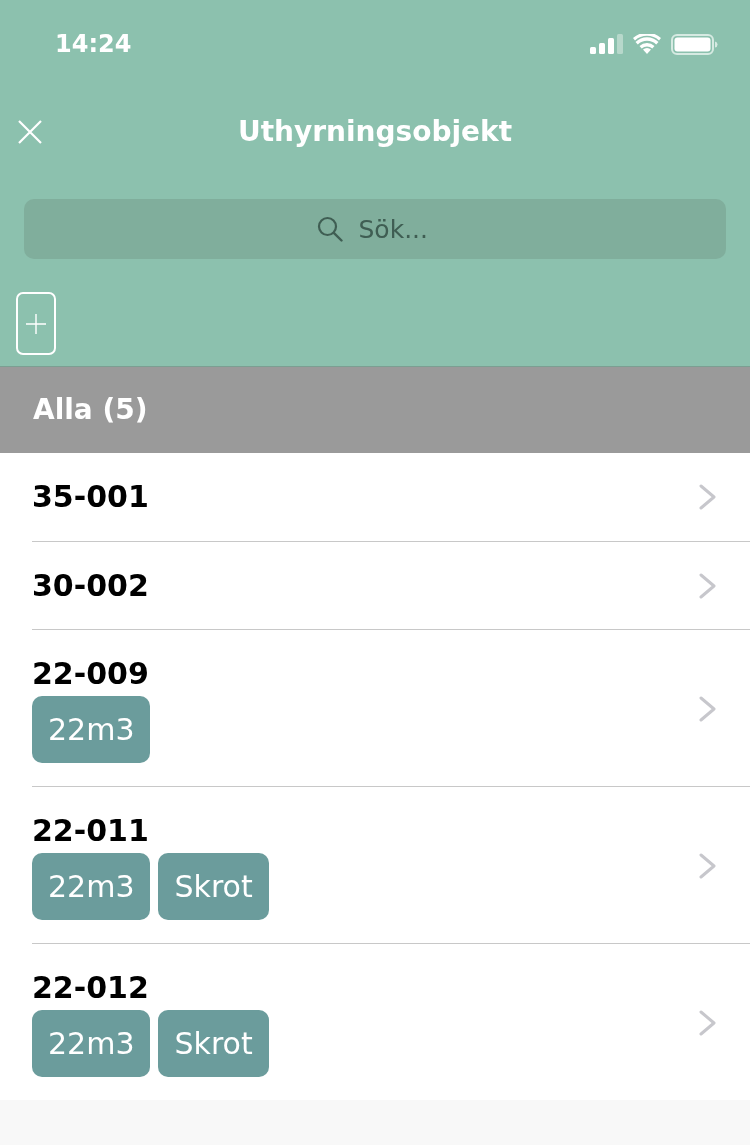 This screenshot has width=750, height=1145. What do you see at coordinates (93, 44) in the screenshot?
I see `status-time: 14:24` at bounding box center [93, 44].